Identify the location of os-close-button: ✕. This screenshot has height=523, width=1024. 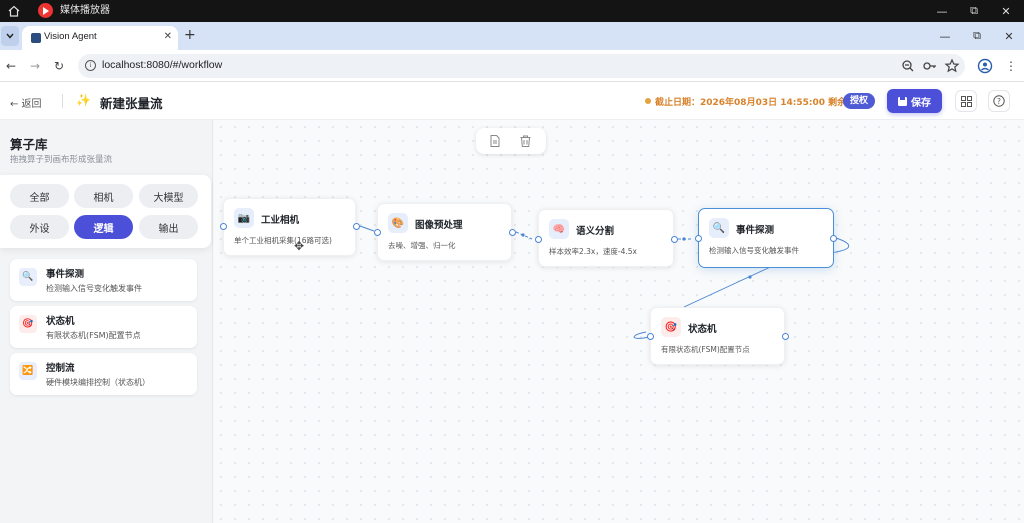
(1006, 11).